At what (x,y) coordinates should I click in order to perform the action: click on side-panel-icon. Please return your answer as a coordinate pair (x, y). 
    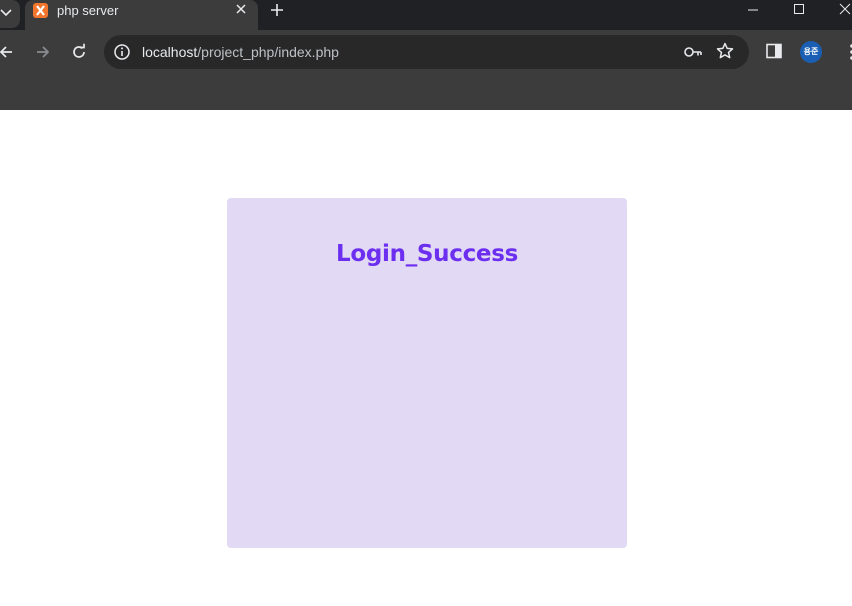
    Looking at the image, I should click on (774, 51).